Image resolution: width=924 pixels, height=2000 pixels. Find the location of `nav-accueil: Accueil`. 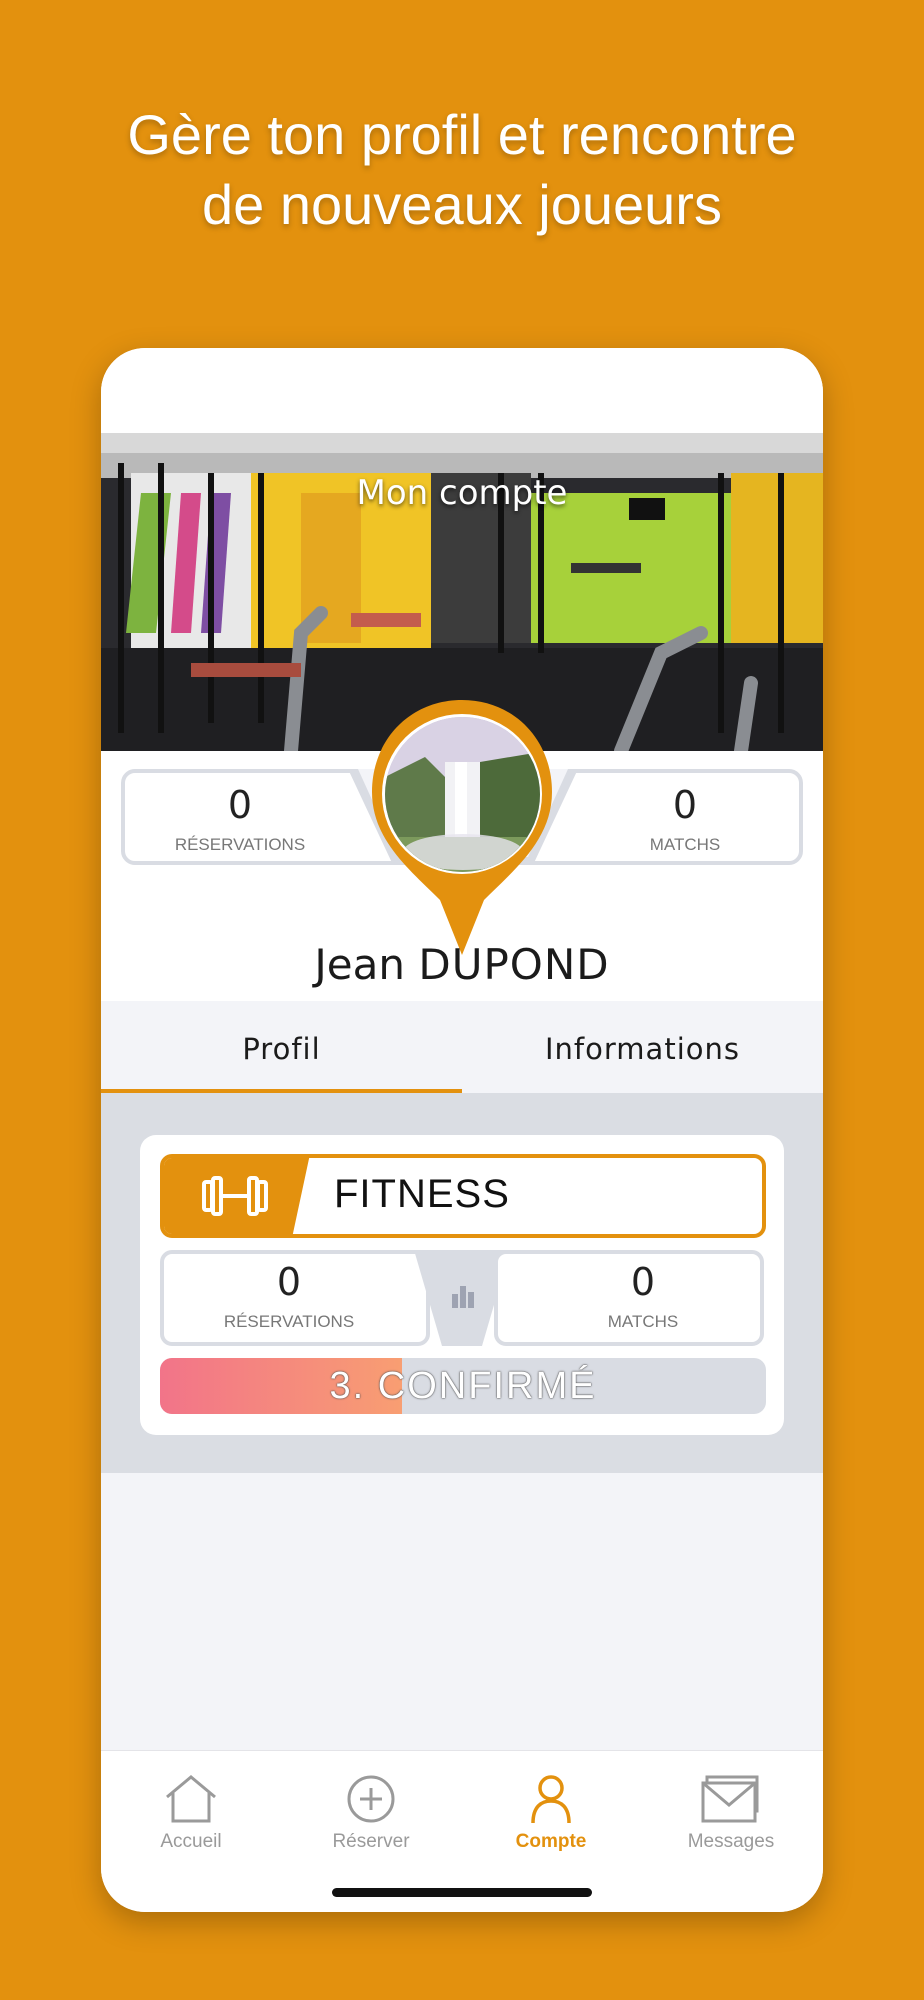

nav-accueil: Accueil is located at coordinates (191, 1821).